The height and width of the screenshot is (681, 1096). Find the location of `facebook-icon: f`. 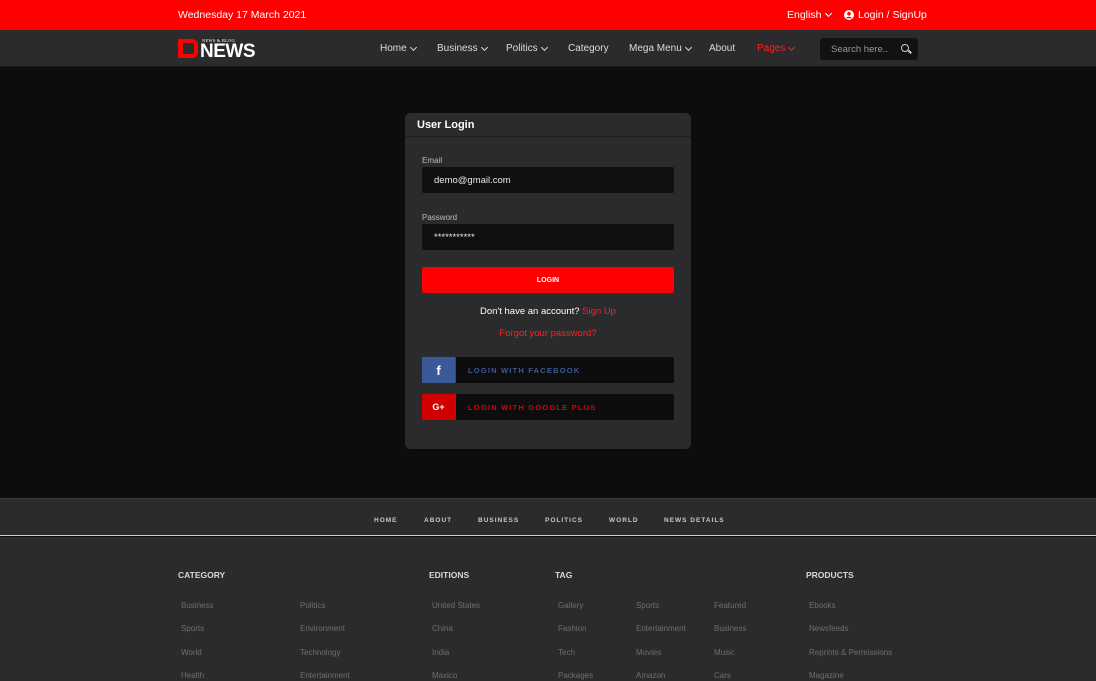

facebook-icon: f is located at coordinates (439, 370).